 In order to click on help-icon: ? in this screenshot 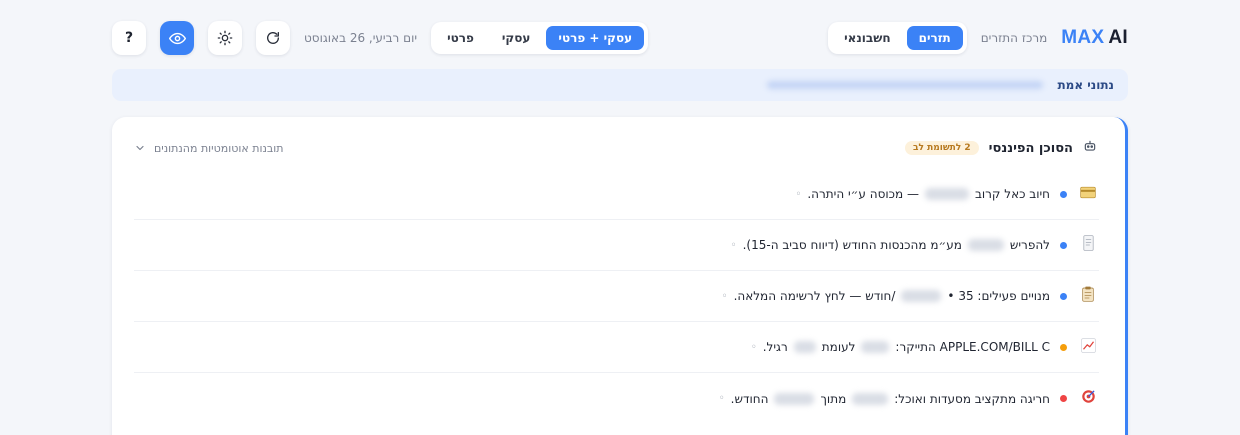, I will do `click(129, 38)`.